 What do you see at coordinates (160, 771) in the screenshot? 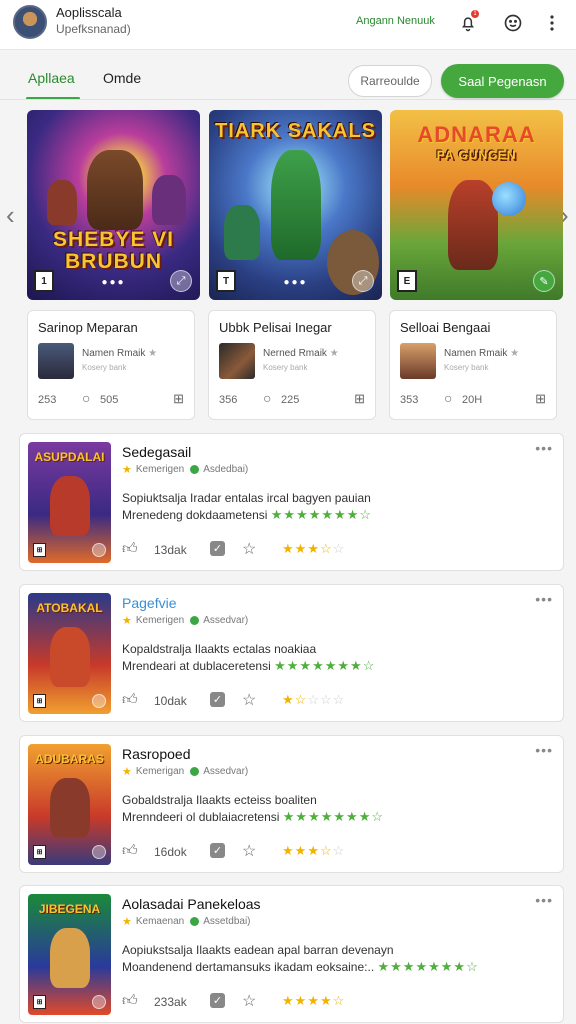
I see `meta-a: Kemerigan` at bounding box center [160, 771].